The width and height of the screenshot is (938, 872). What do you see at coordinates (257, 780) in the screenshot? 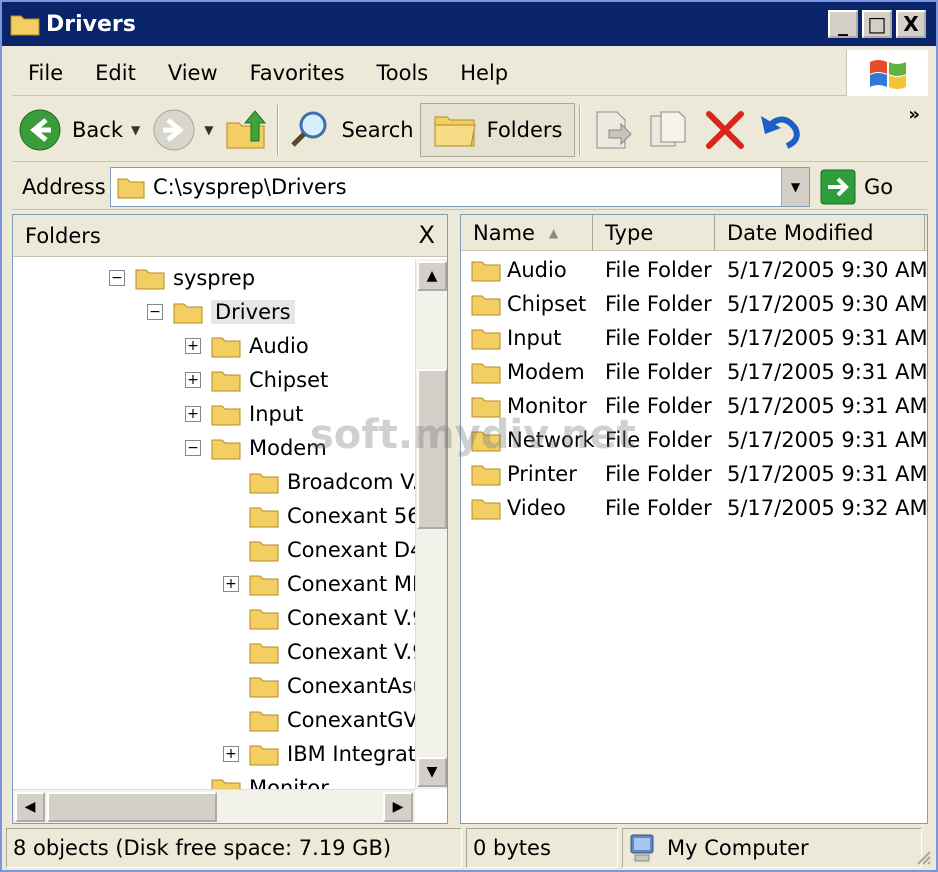
I see `tree-item: Monitor` at bounding box center [257, 780].